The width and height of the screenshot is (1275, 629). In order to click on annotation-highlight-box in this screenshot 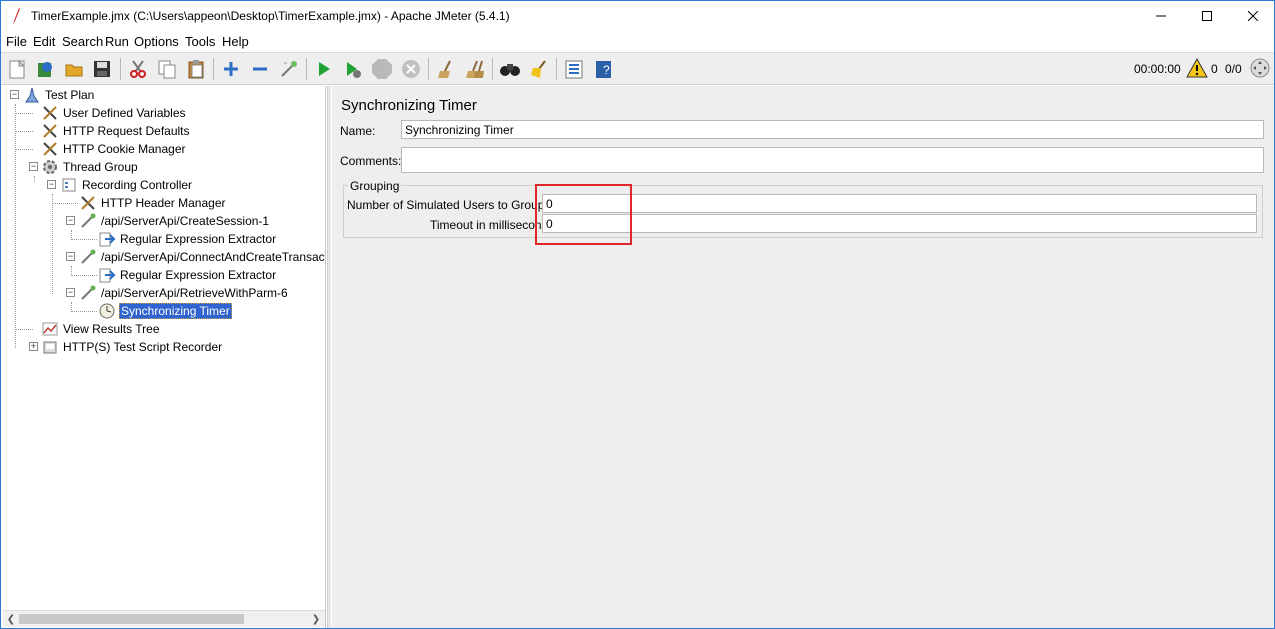, I will do `click(583, 214)`.